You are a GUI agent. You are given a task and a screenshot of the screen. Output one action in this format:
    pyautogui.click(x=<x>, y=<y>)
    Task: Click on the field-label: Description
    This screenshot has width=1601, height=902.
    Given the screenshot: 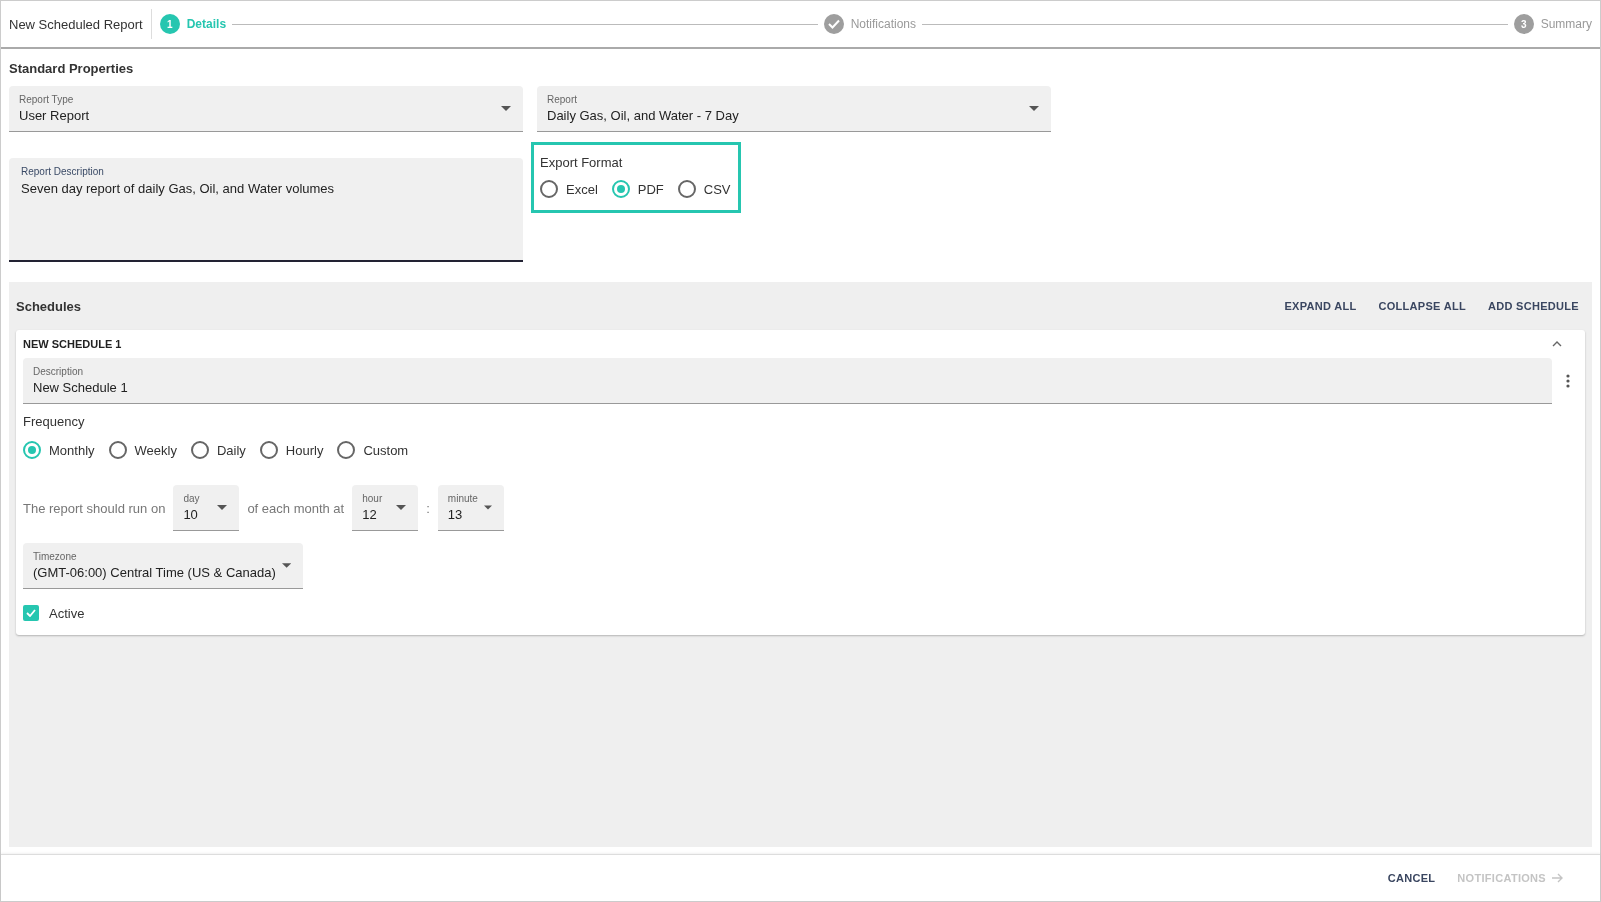 What is the action you would take?
    pyautogui.click(x=59, y=371)
    